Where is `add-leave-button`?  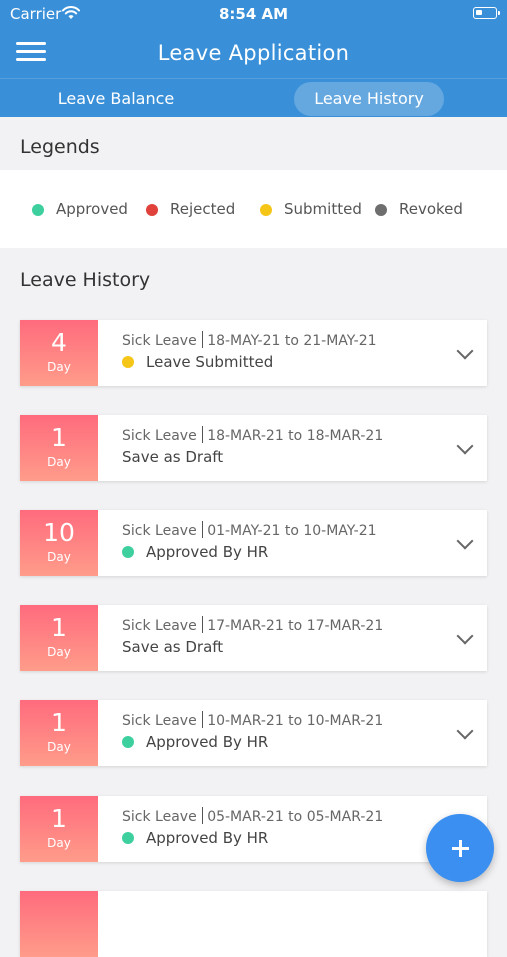
add-leave-button is located at coordinates (460, 848).